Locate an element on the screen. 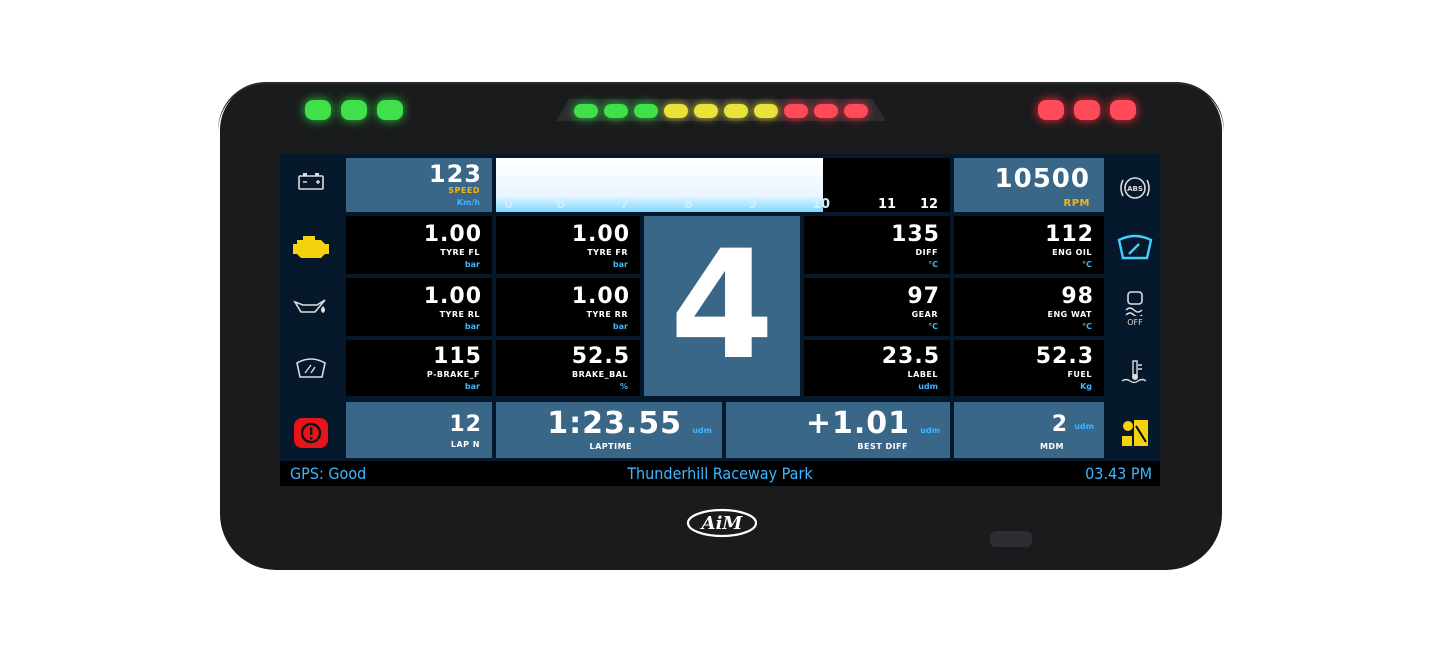 The height and width of the screenshot is (651, 1440). device-button is located at coordinates (1011, 539).